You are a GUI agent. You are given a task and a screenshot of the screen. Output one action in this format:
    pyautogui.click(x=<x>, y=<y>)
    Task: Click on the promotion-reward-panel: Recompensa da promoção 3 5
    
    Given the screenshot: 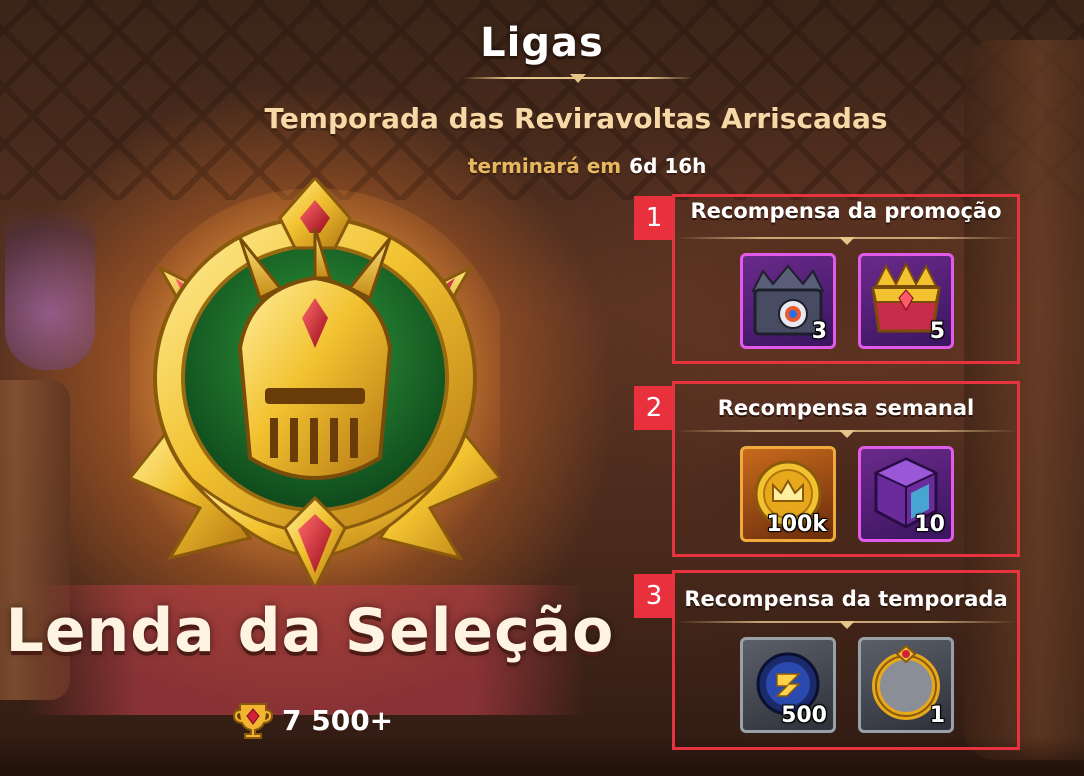 What is the action you would take?
    pyautogui.click(x=846, y=279)
    